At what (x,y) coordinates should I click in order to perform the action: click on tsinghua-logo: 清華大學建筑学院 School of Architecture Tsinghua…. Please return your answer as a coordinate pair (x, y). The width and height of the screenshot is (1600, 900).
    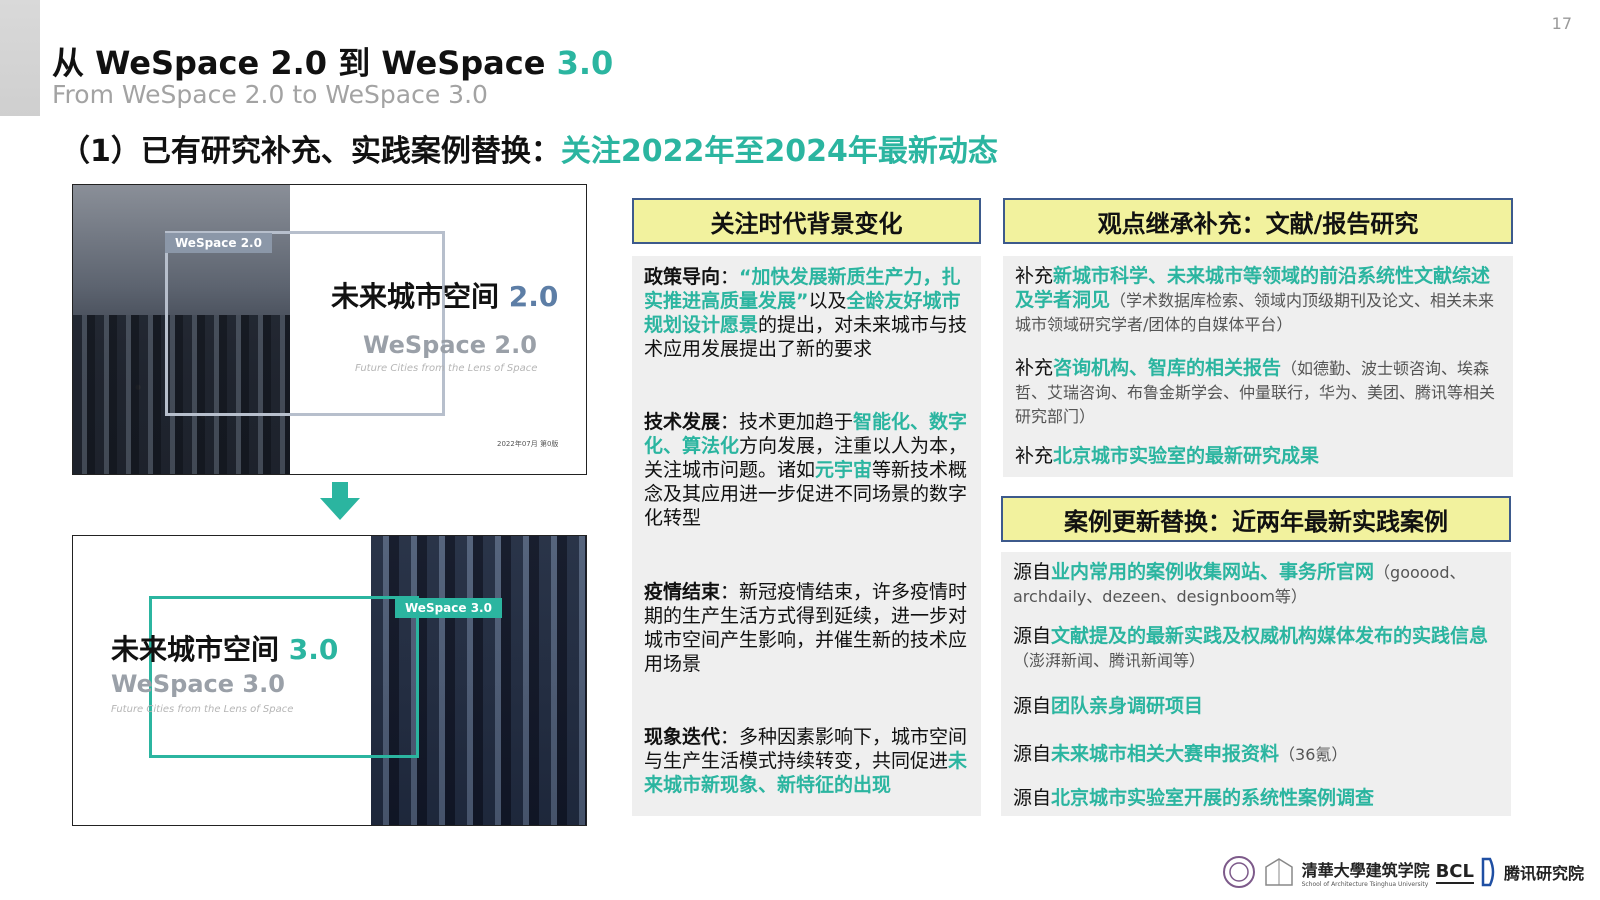
    Looking at the image, I should click on (1365, 874).